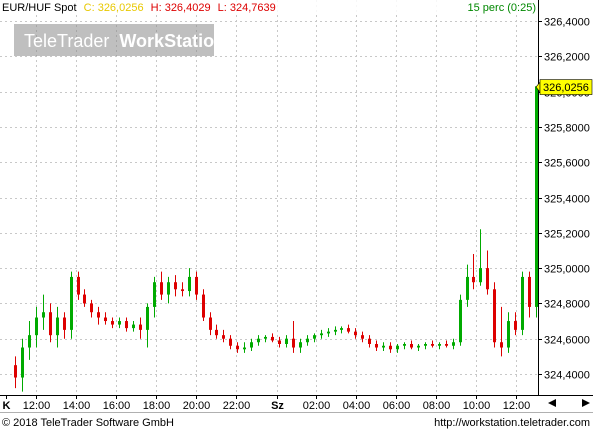 Image resolution: width=593 pixels, height=431 pixels. I want to click on y-tick-label: 325,2000, so click(567, 235).